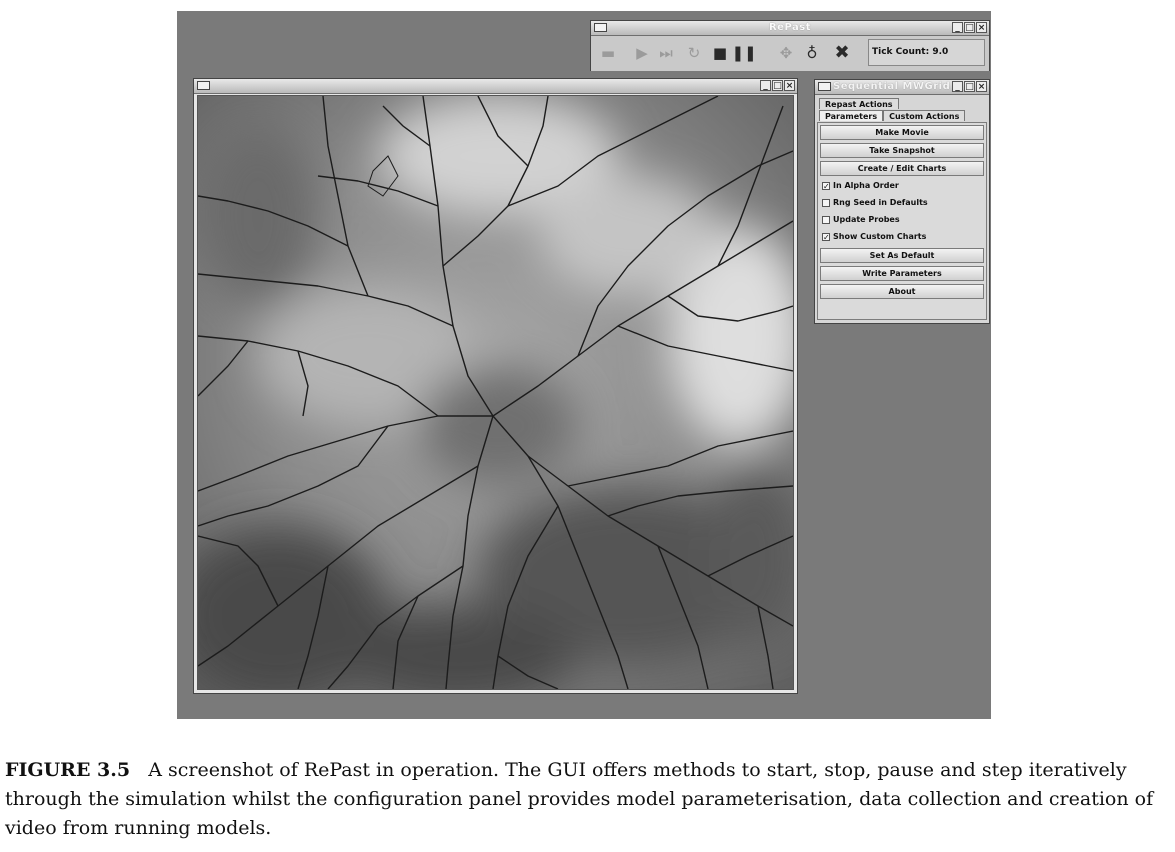 The height and width of the screenshot is (852, 1175). What do you see at coordinates (694, 53) in the screenshot?
I see `reset-icon: ↻` at bounding box center [694, 53].